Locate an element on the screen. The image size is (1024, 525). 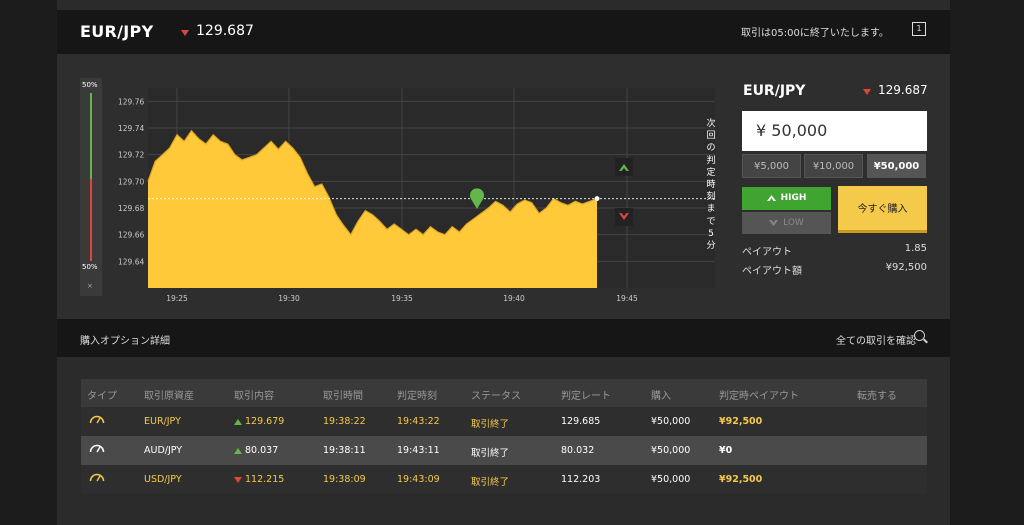
th-expiry: 判定時刻 is located at coordinates (417, 396).